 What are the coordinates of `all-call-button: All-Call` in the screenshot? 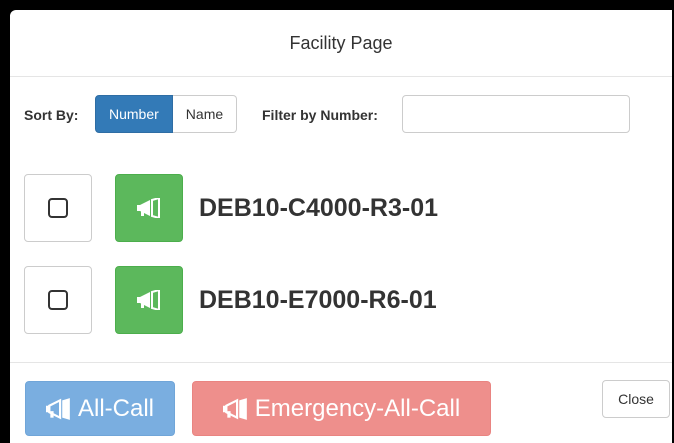 It's located at (100, 408).